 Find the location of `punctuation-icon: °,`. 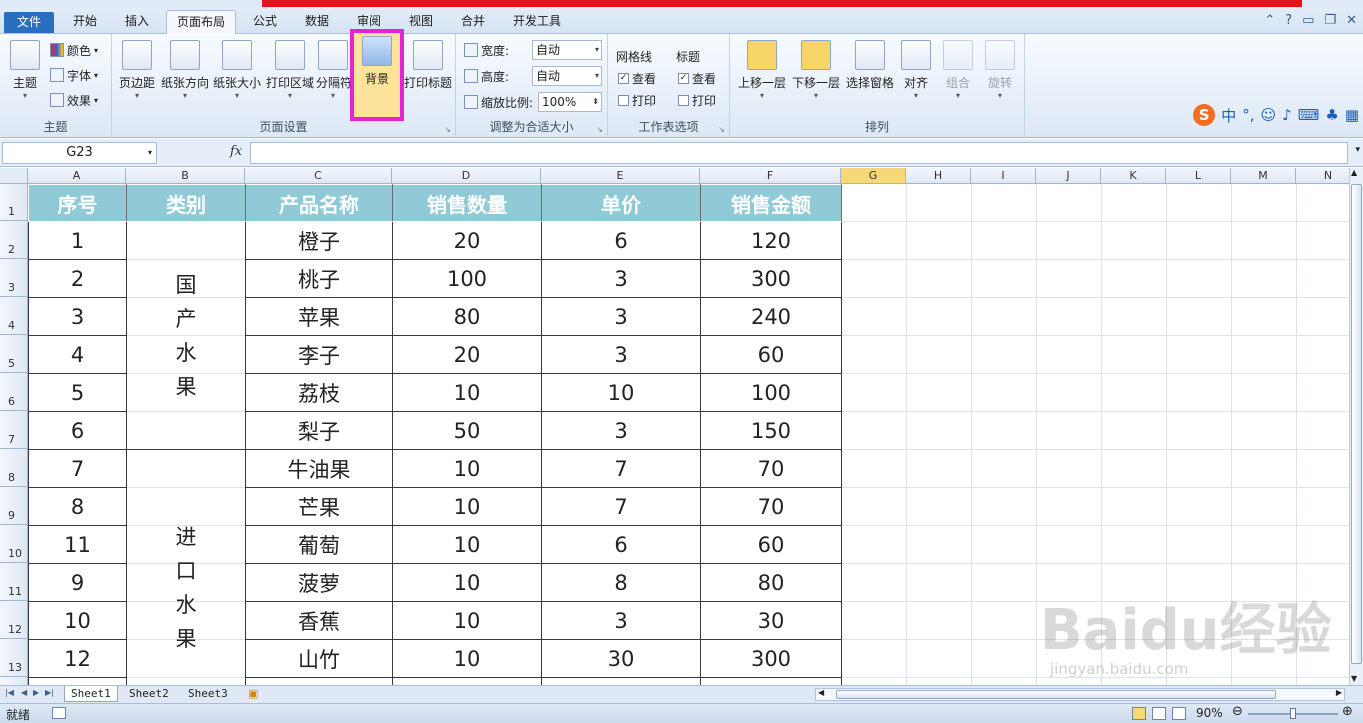

punctuation-icon: °, is located at coordinates (1248, 115).